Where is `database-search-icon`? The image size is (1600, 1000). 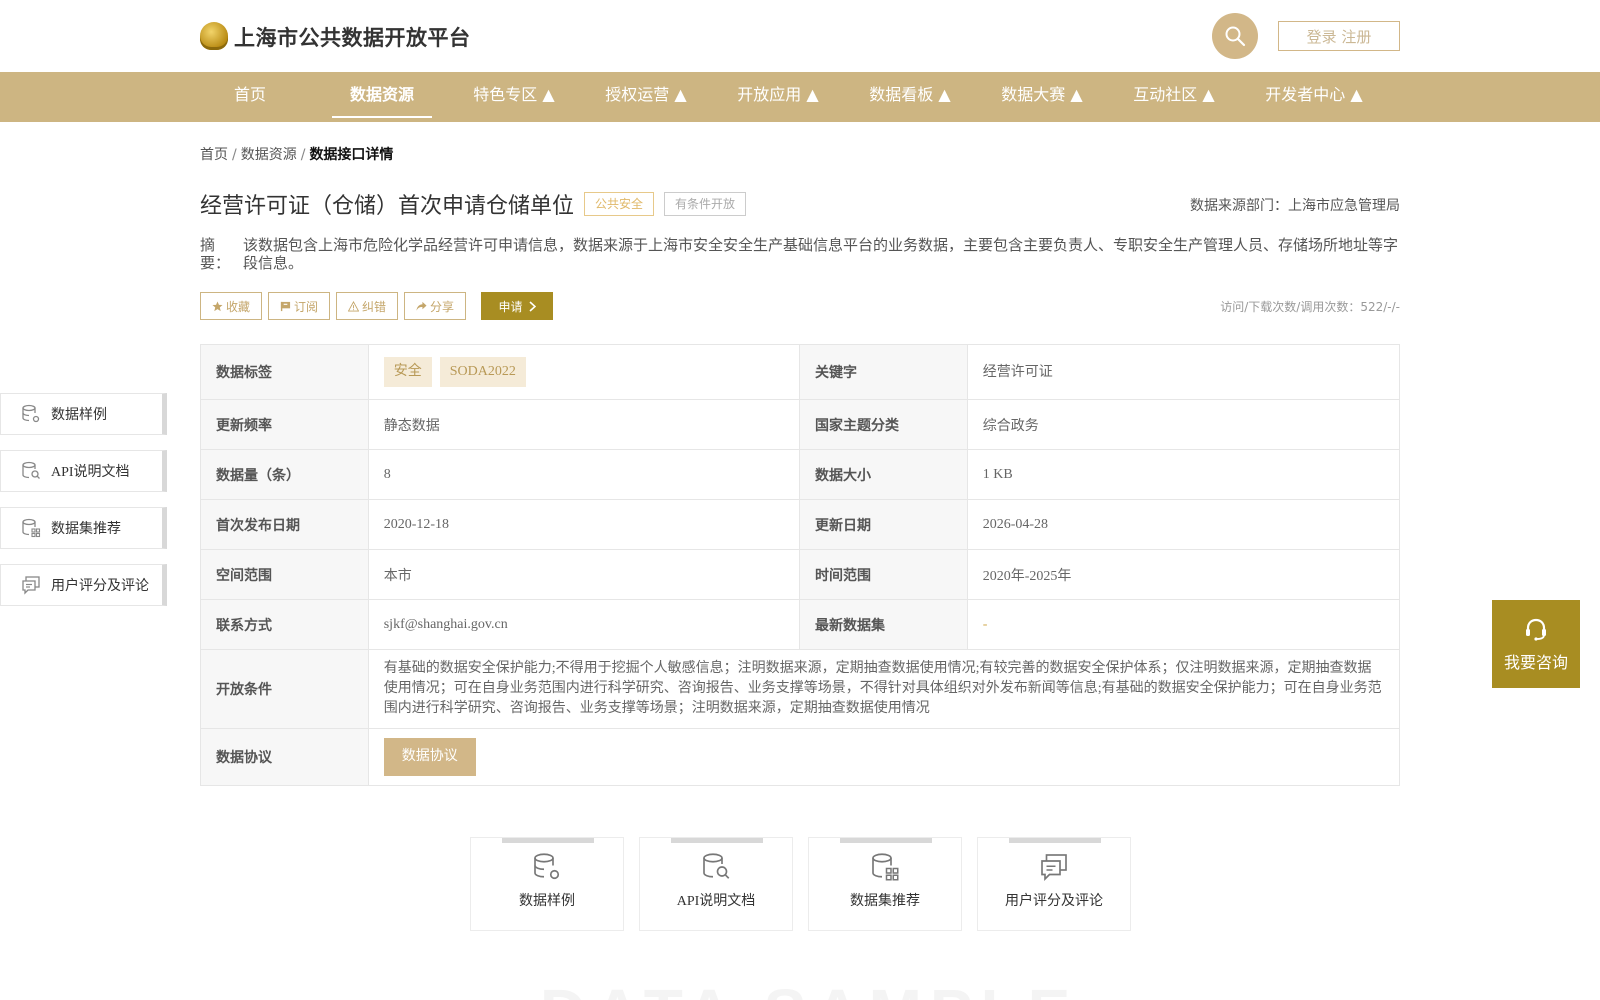
database-search-icon is located at coordinates (716, 866).